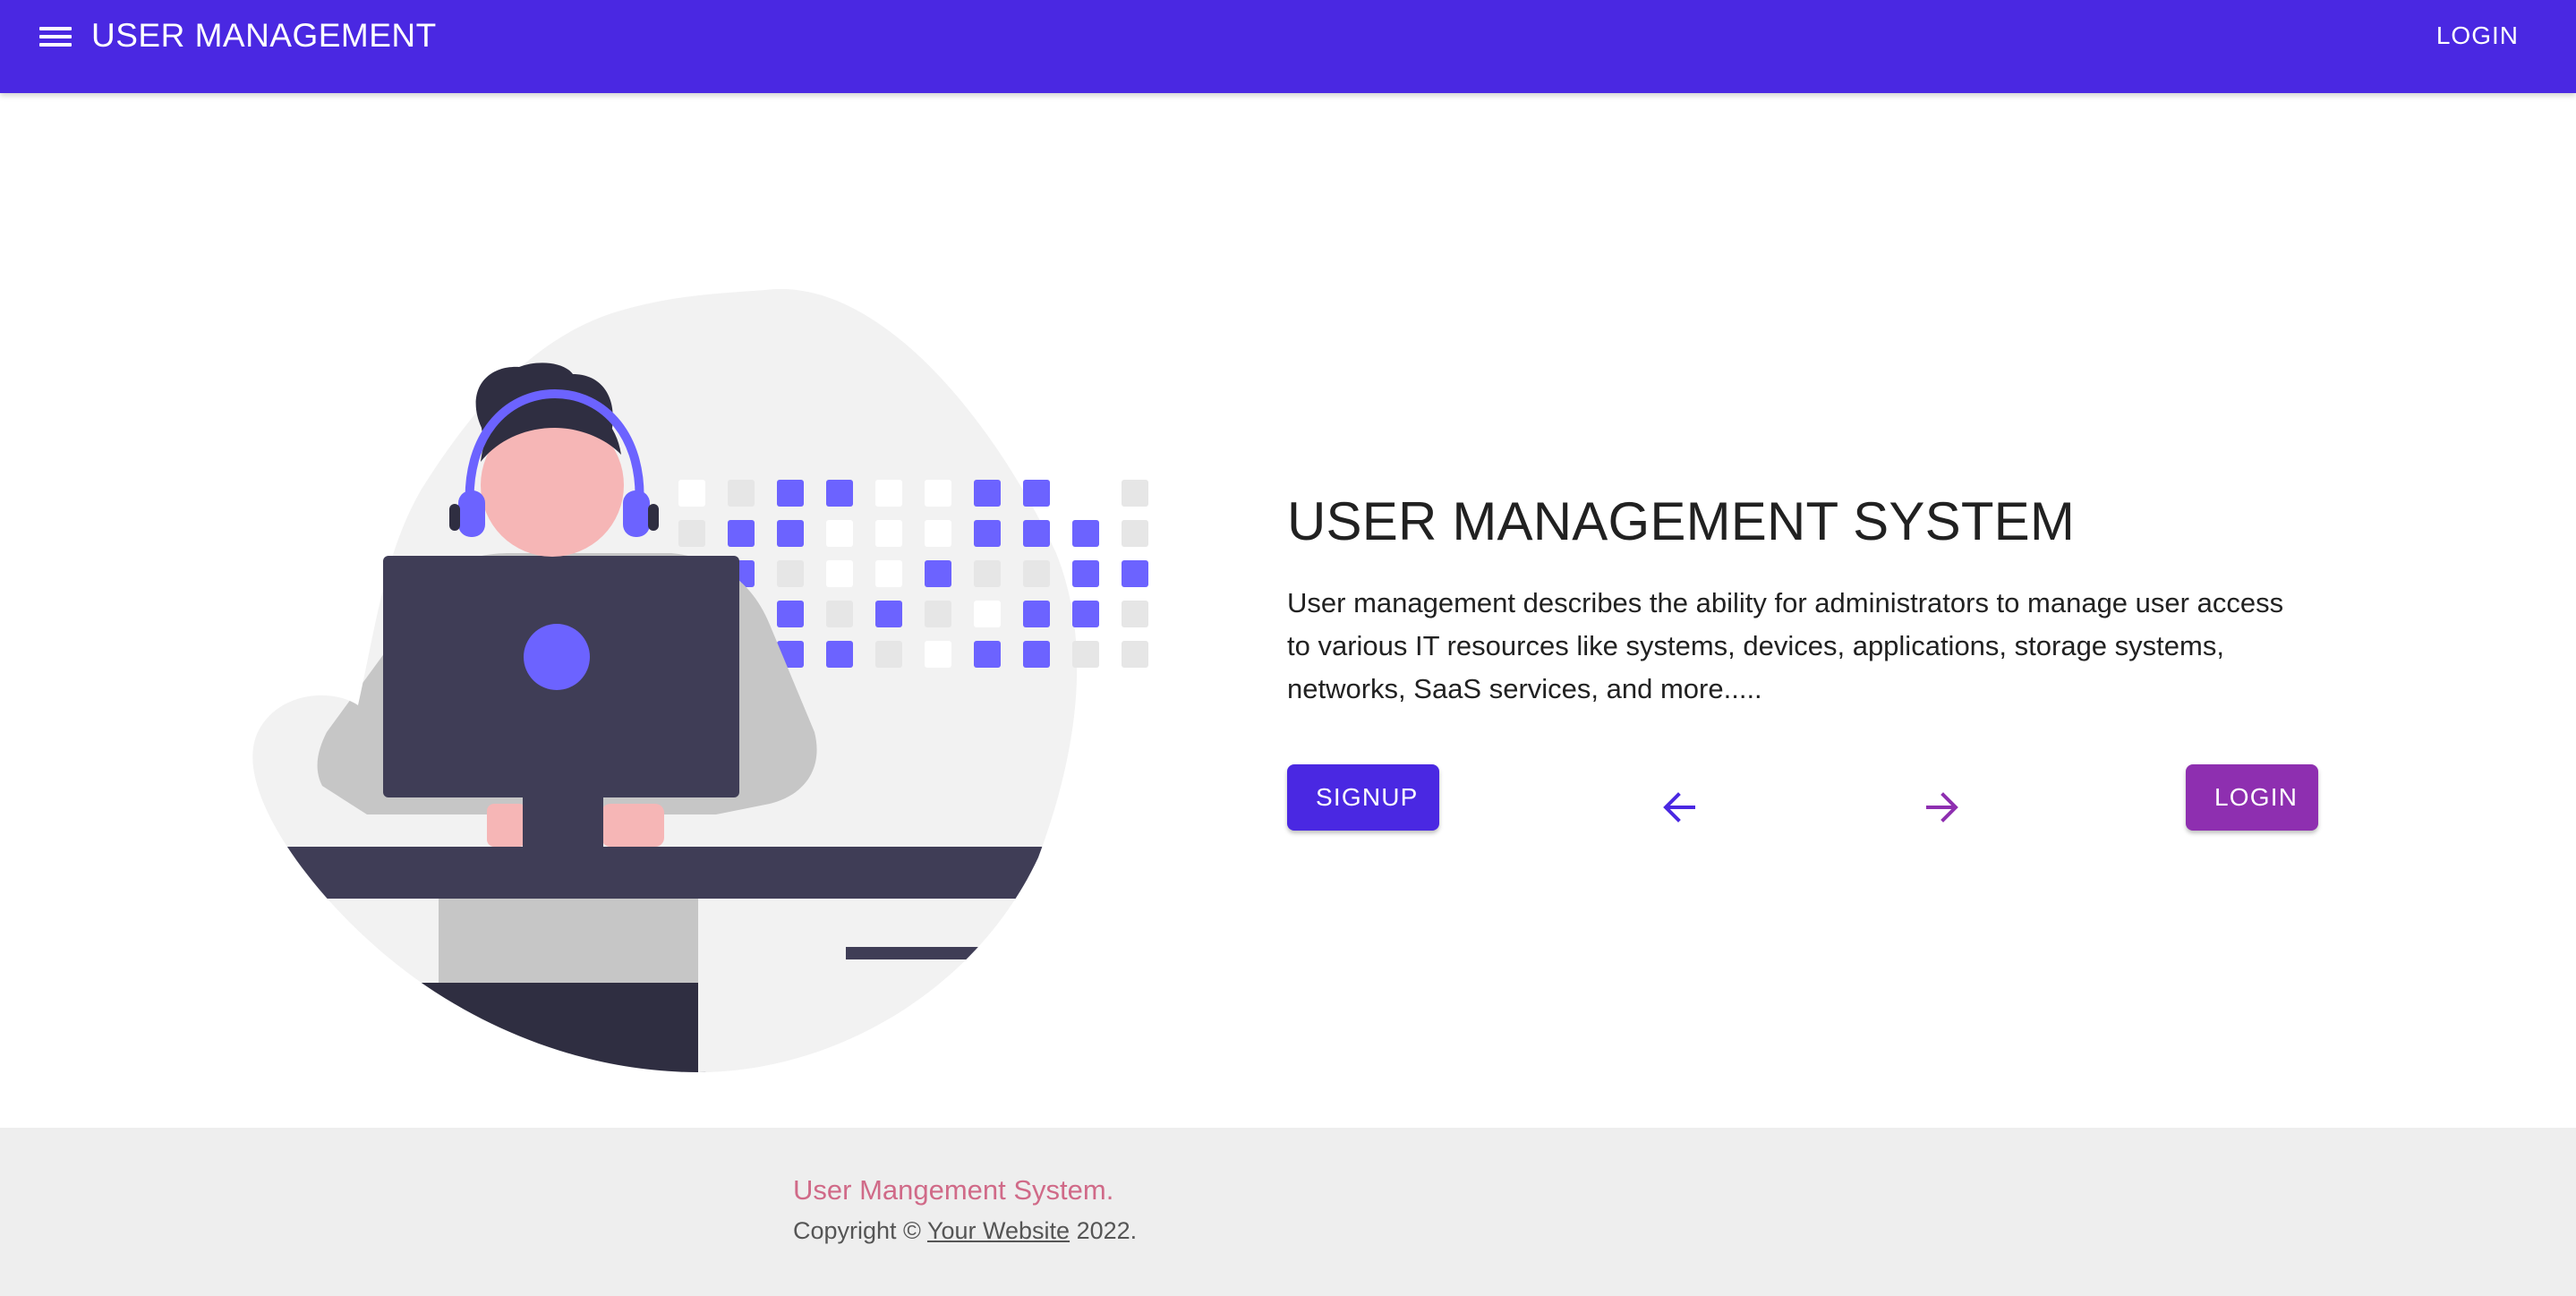 Image resolution: width=2576 pixels, height=1296 pixels. I want to click on hero-login-button: LOGIN, so click(2252, 798).